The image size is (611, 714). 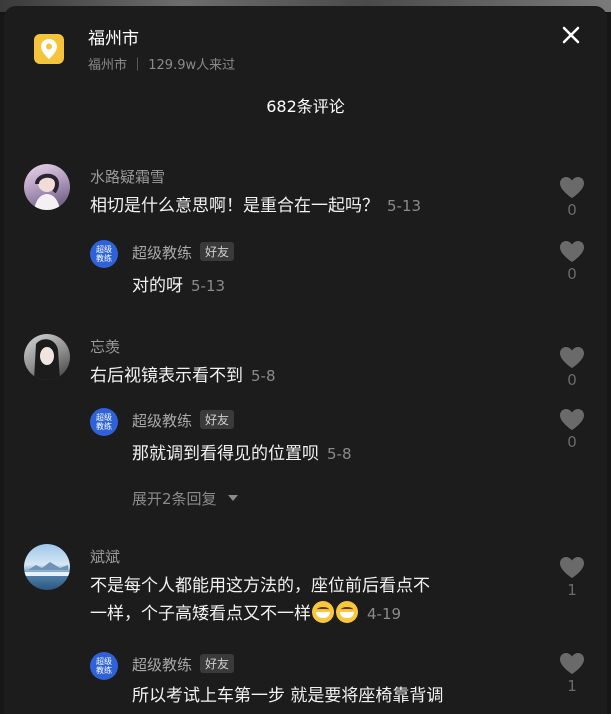 What do you see at coordinates (260, 614) in the screenshot?
I see `comment-body-line2: 一样，个子高矮看点又不一样 4-19` at bounding box center [260, 614].